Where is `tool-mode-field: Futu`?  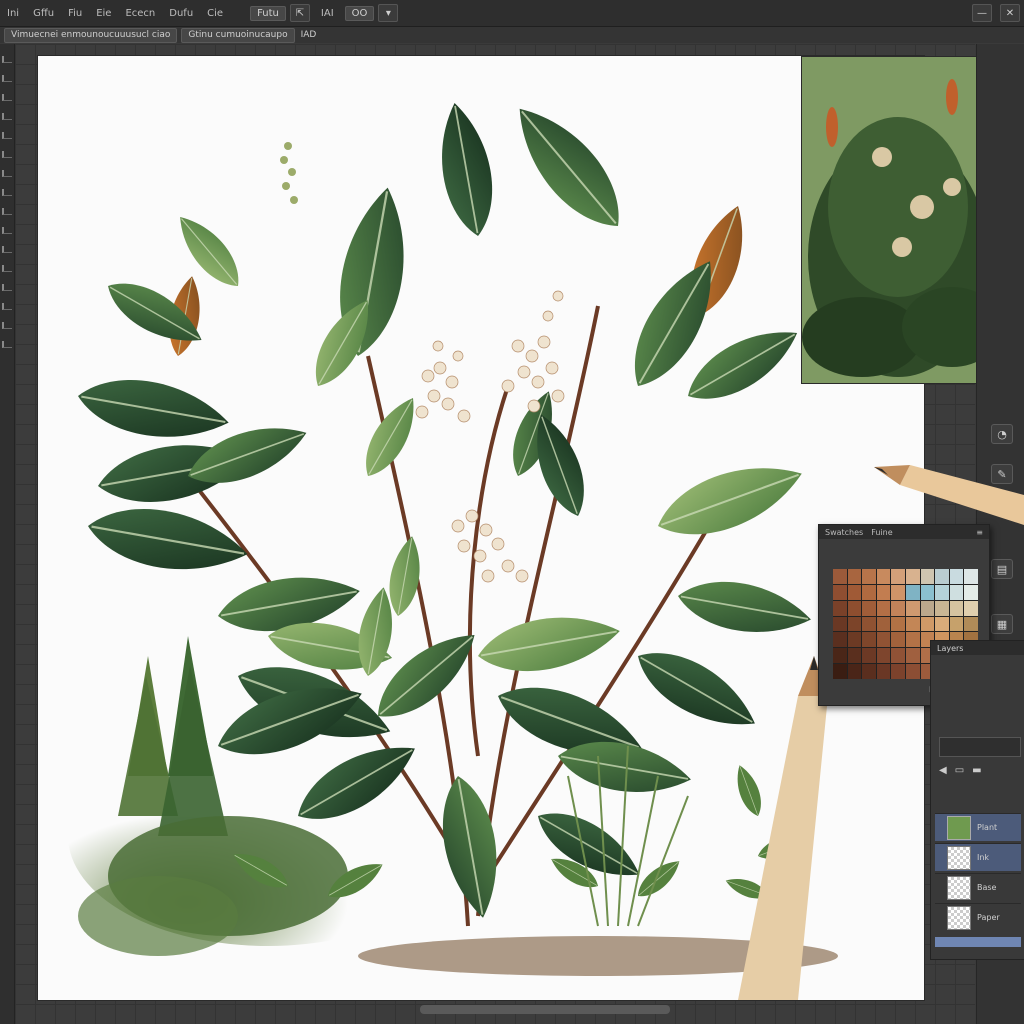 tool-mode-field: Futu is located at coordinates (268, 13).